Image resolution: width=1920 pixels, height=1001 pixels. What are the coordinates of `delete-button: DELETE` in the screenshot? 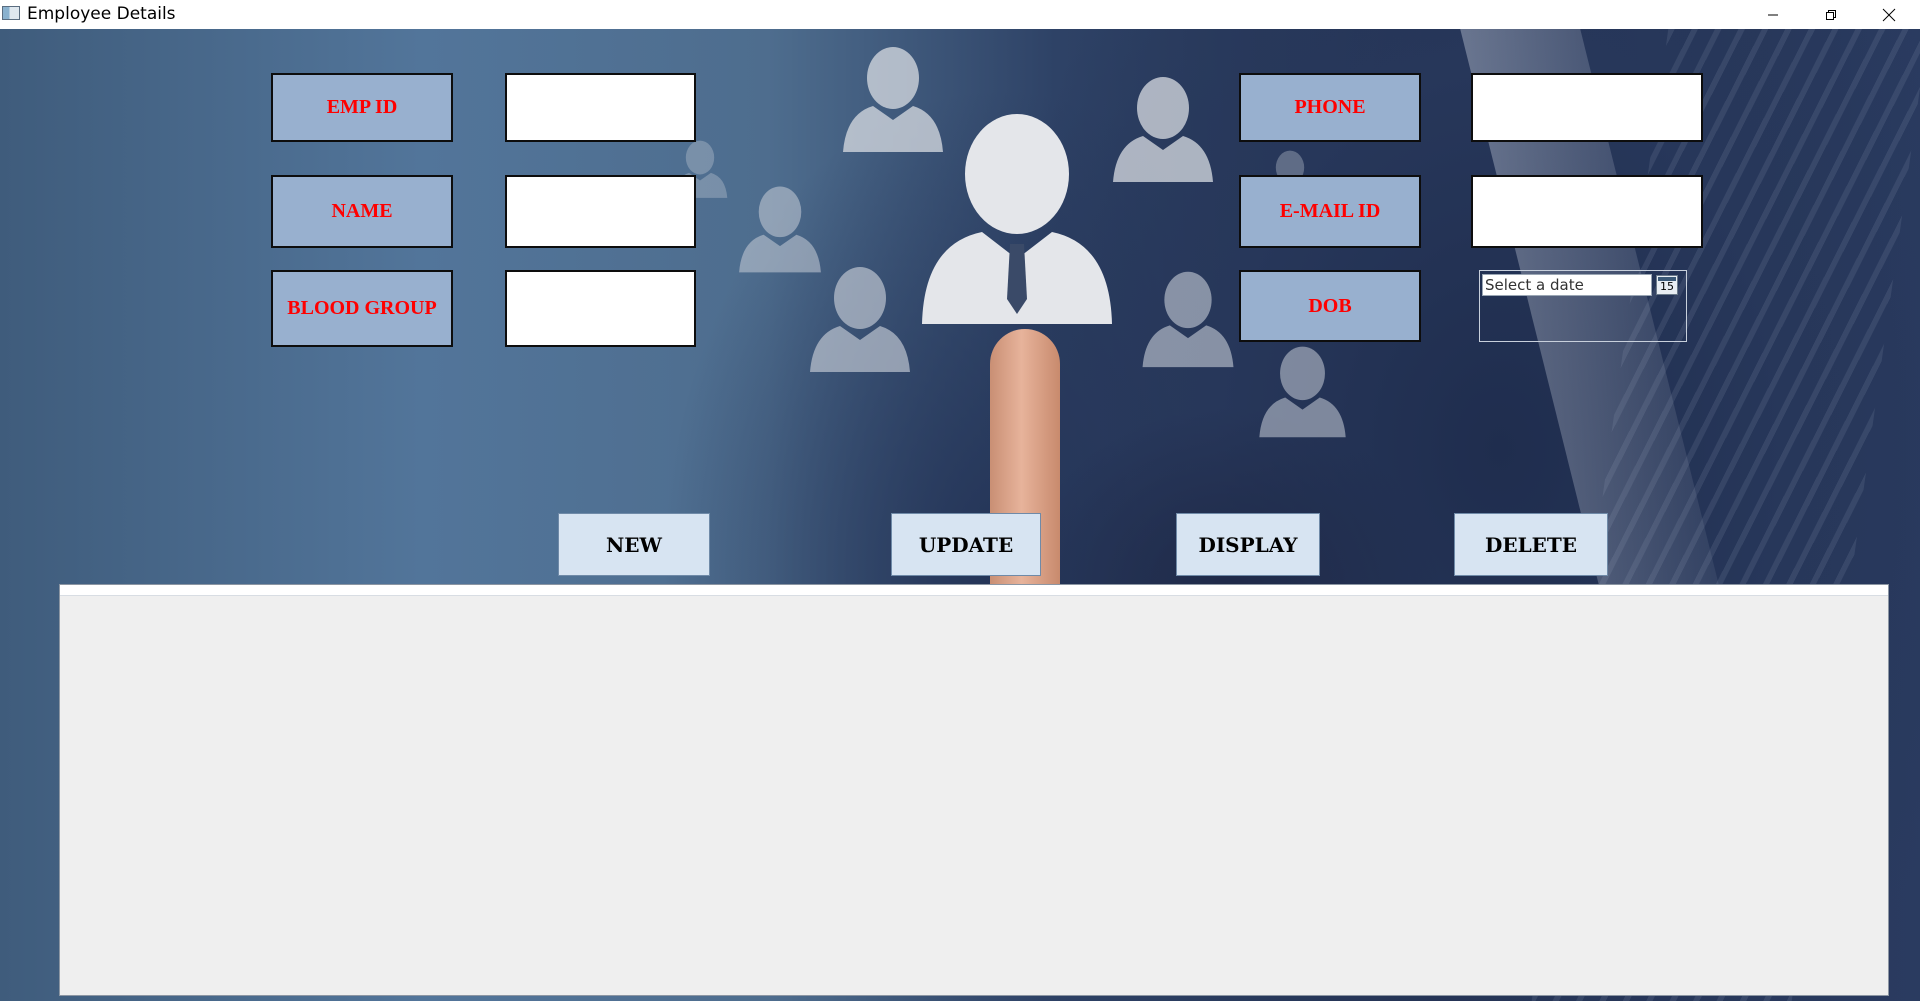 It's located at (1531, 544).